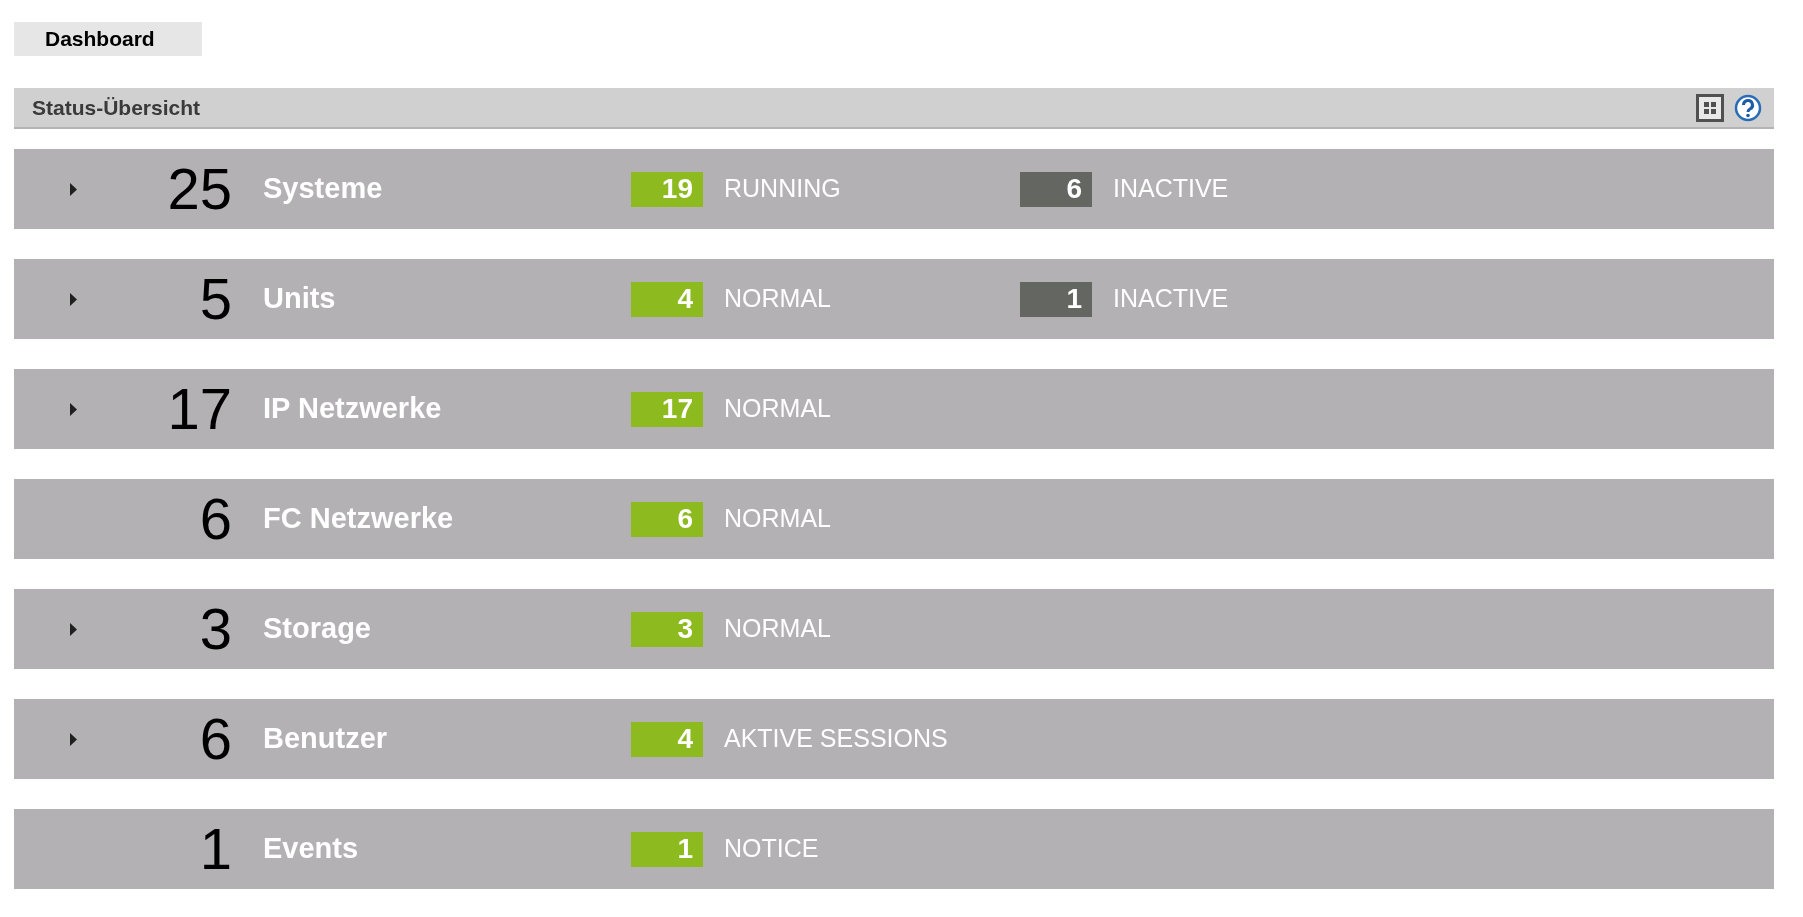 Image resolution: width=1803 pixels, height=917 pixels. What do you see at coordinates (326, 739) in the screenshot?
I see `category-label: Benutzer` at bounding box center [326, 739].